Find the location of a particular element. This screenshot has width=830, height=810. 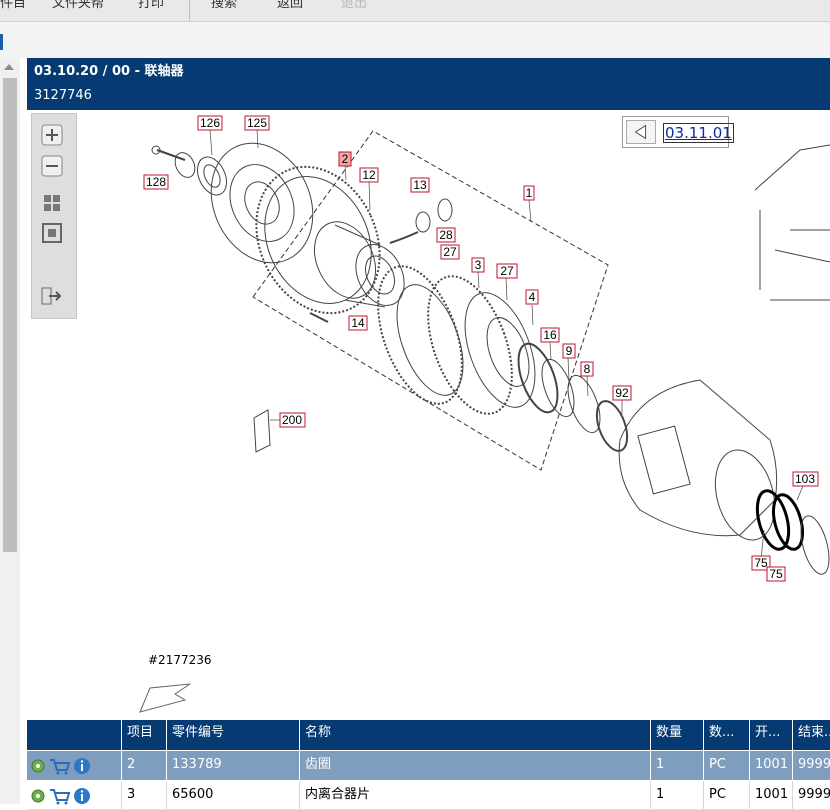

callout-75b: 75 is located at coordinates (776, 574).